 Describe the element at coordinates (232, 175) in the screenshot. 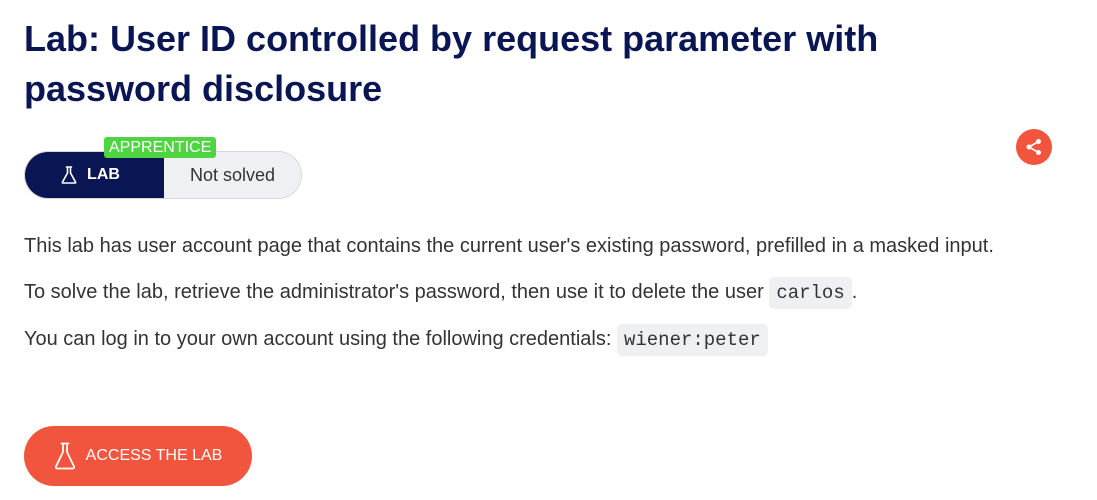

I see `solved-status: Not solved` at that location.